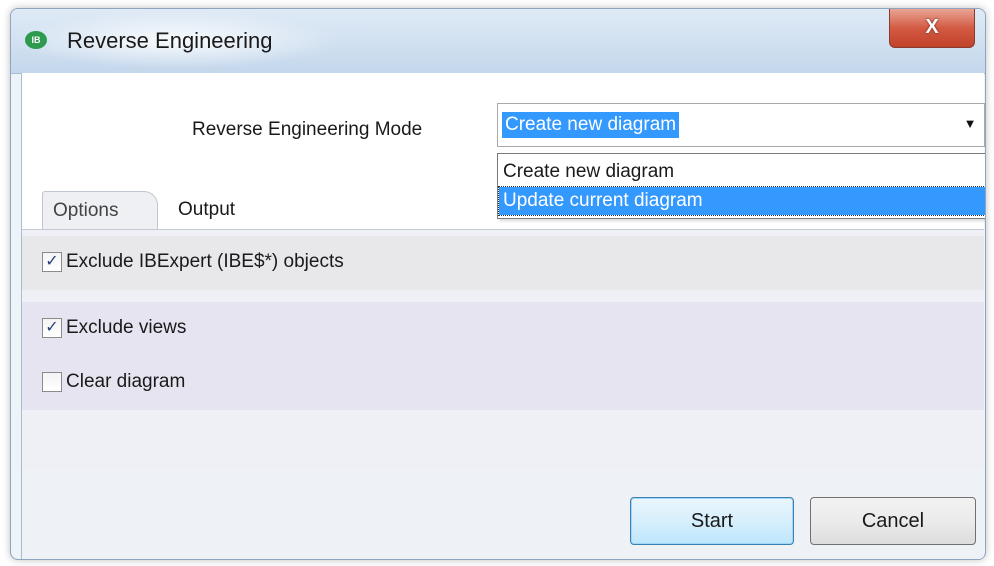  I want to click on close-icon: X, so click(932, 27).